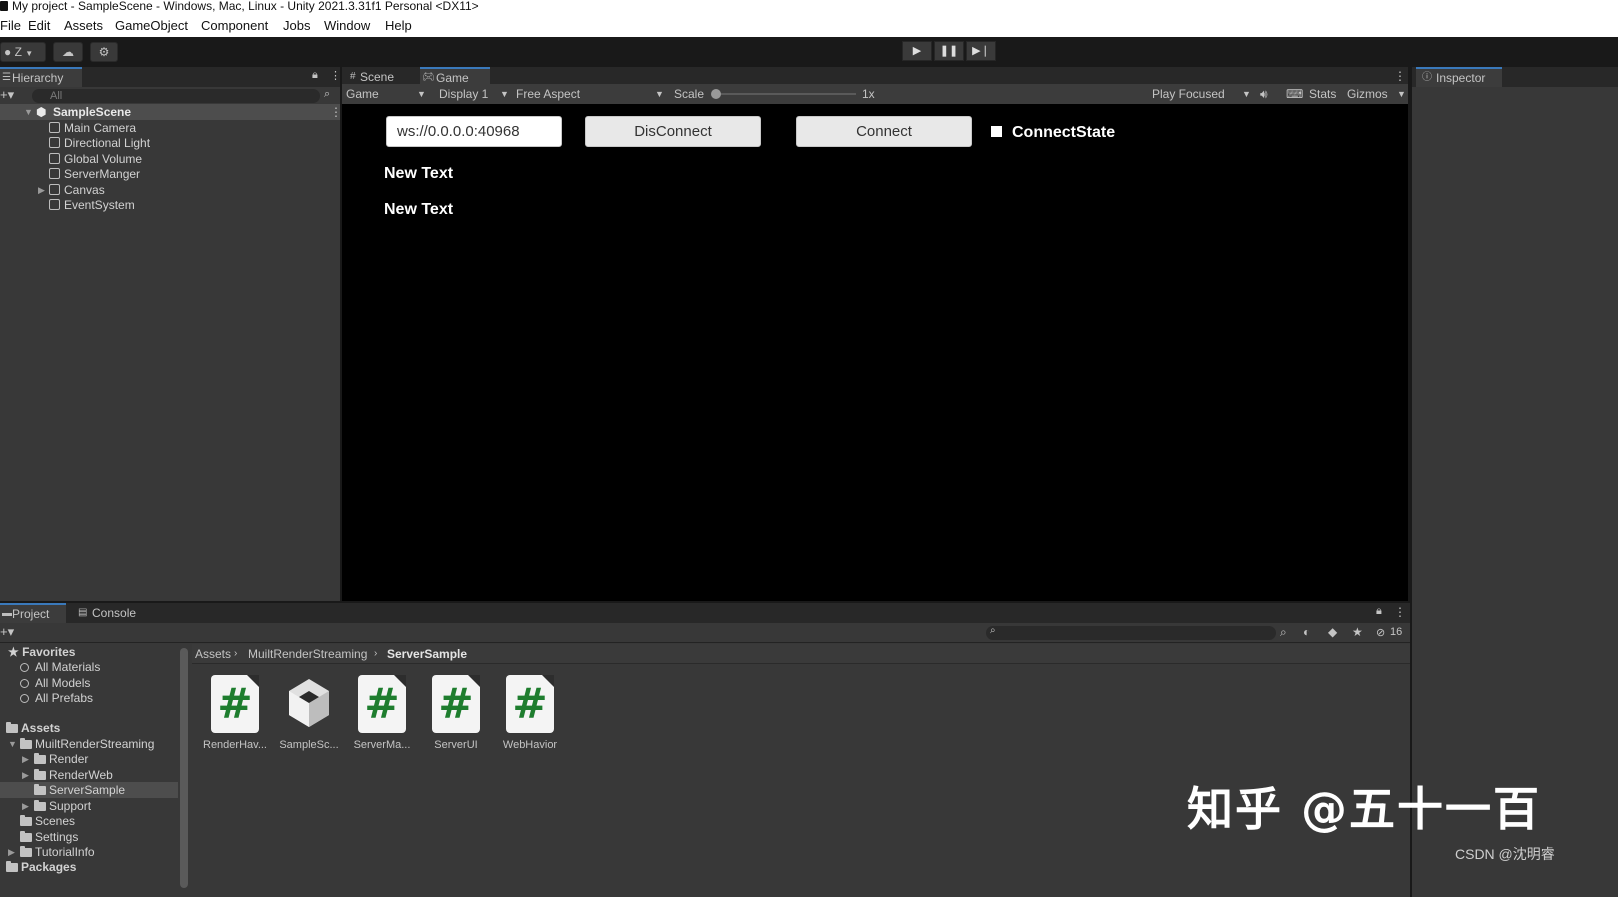  I want to click on breadcrumb-current: ServerSample, so click(427, 654).